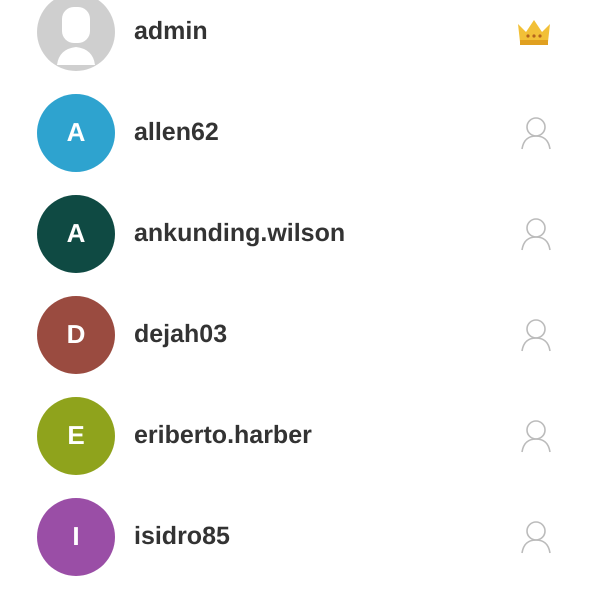 Image resolution: width=600 pixels, height=600 pixels. What do you see at coordinates (182, 536) in the screenshot?
I see `username: isidro85` at bounding box center [182, 536].